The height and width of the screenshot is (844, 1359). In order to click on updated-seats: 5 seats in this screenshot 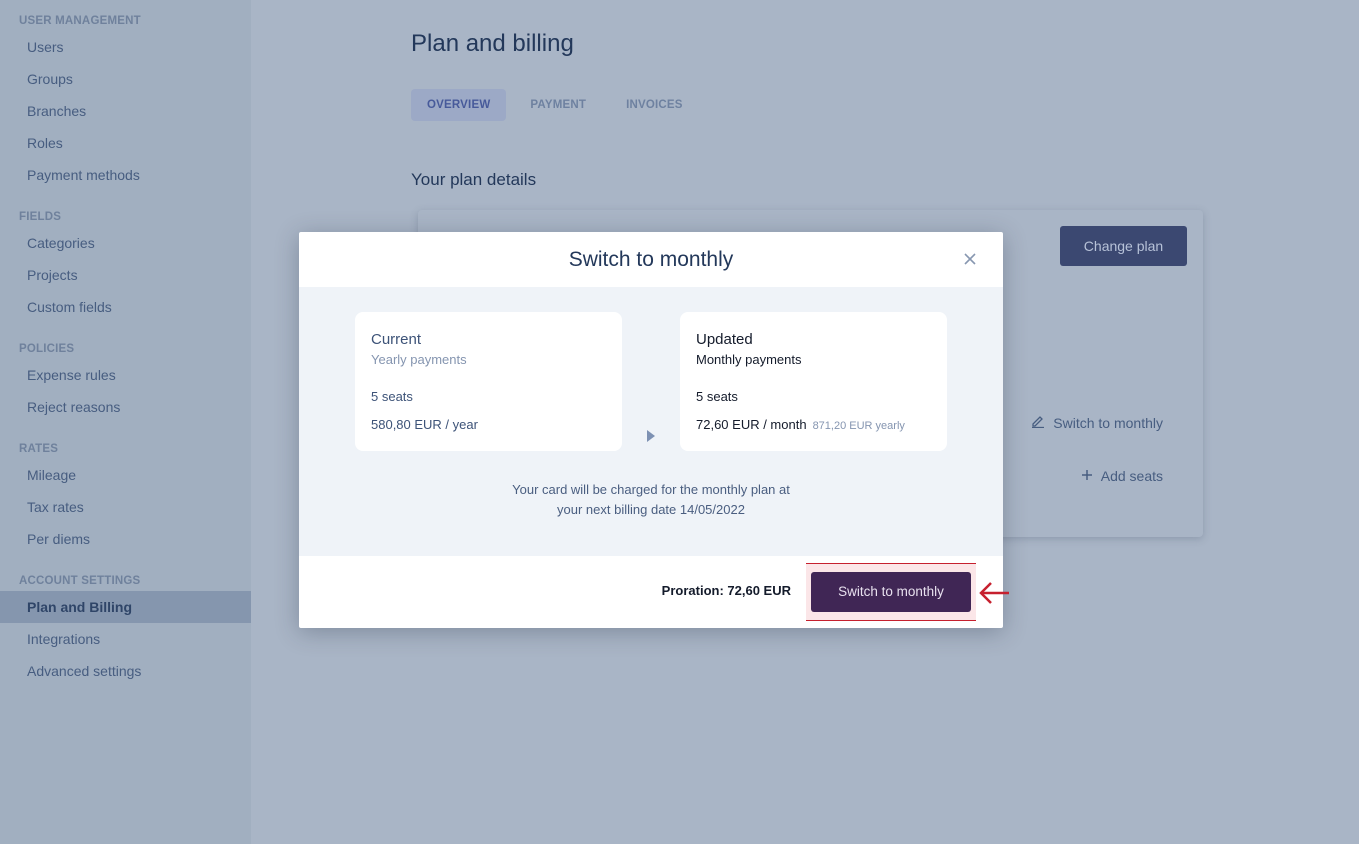, I will do `click(717, 396)`.